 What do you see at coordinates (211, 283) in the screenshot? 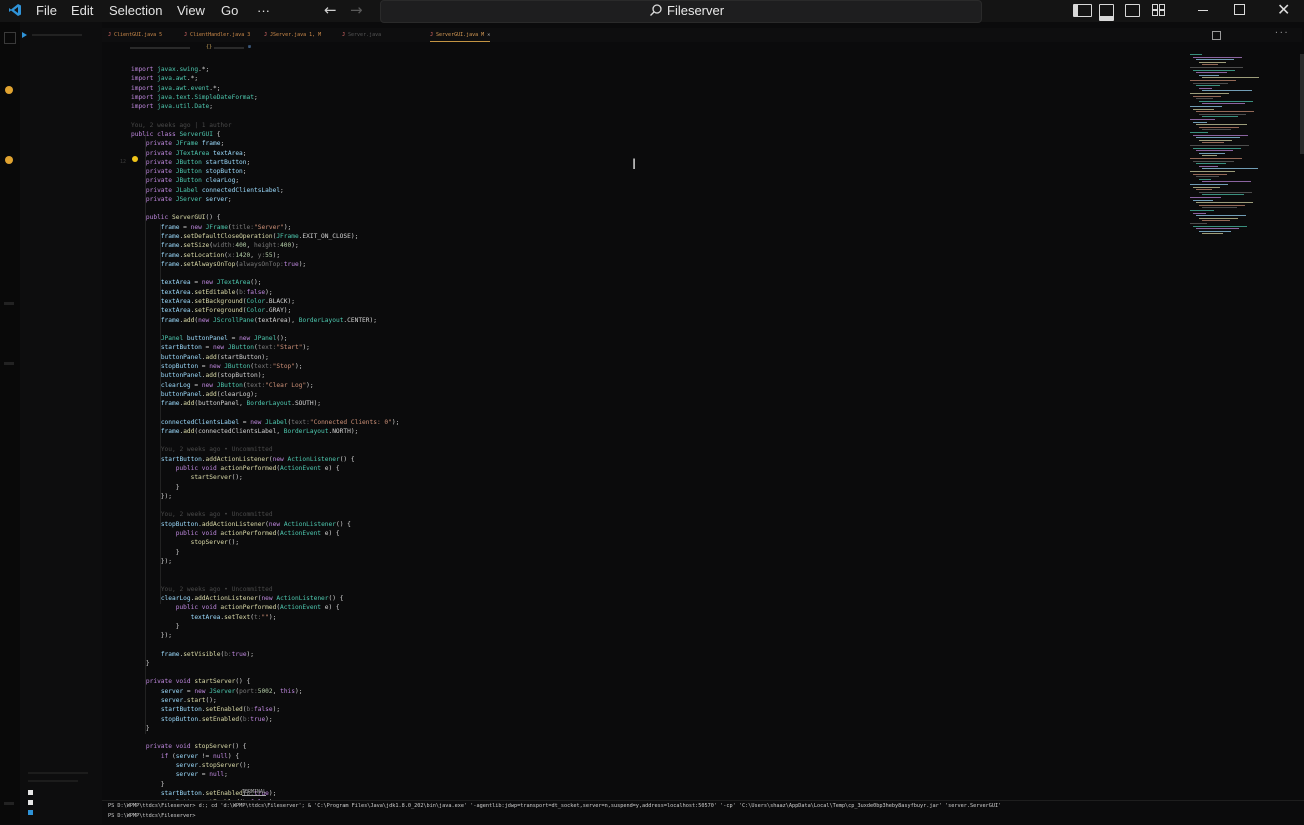
I see `code-line: textArea = new JTextArea();` at bounding box center [211, 283].